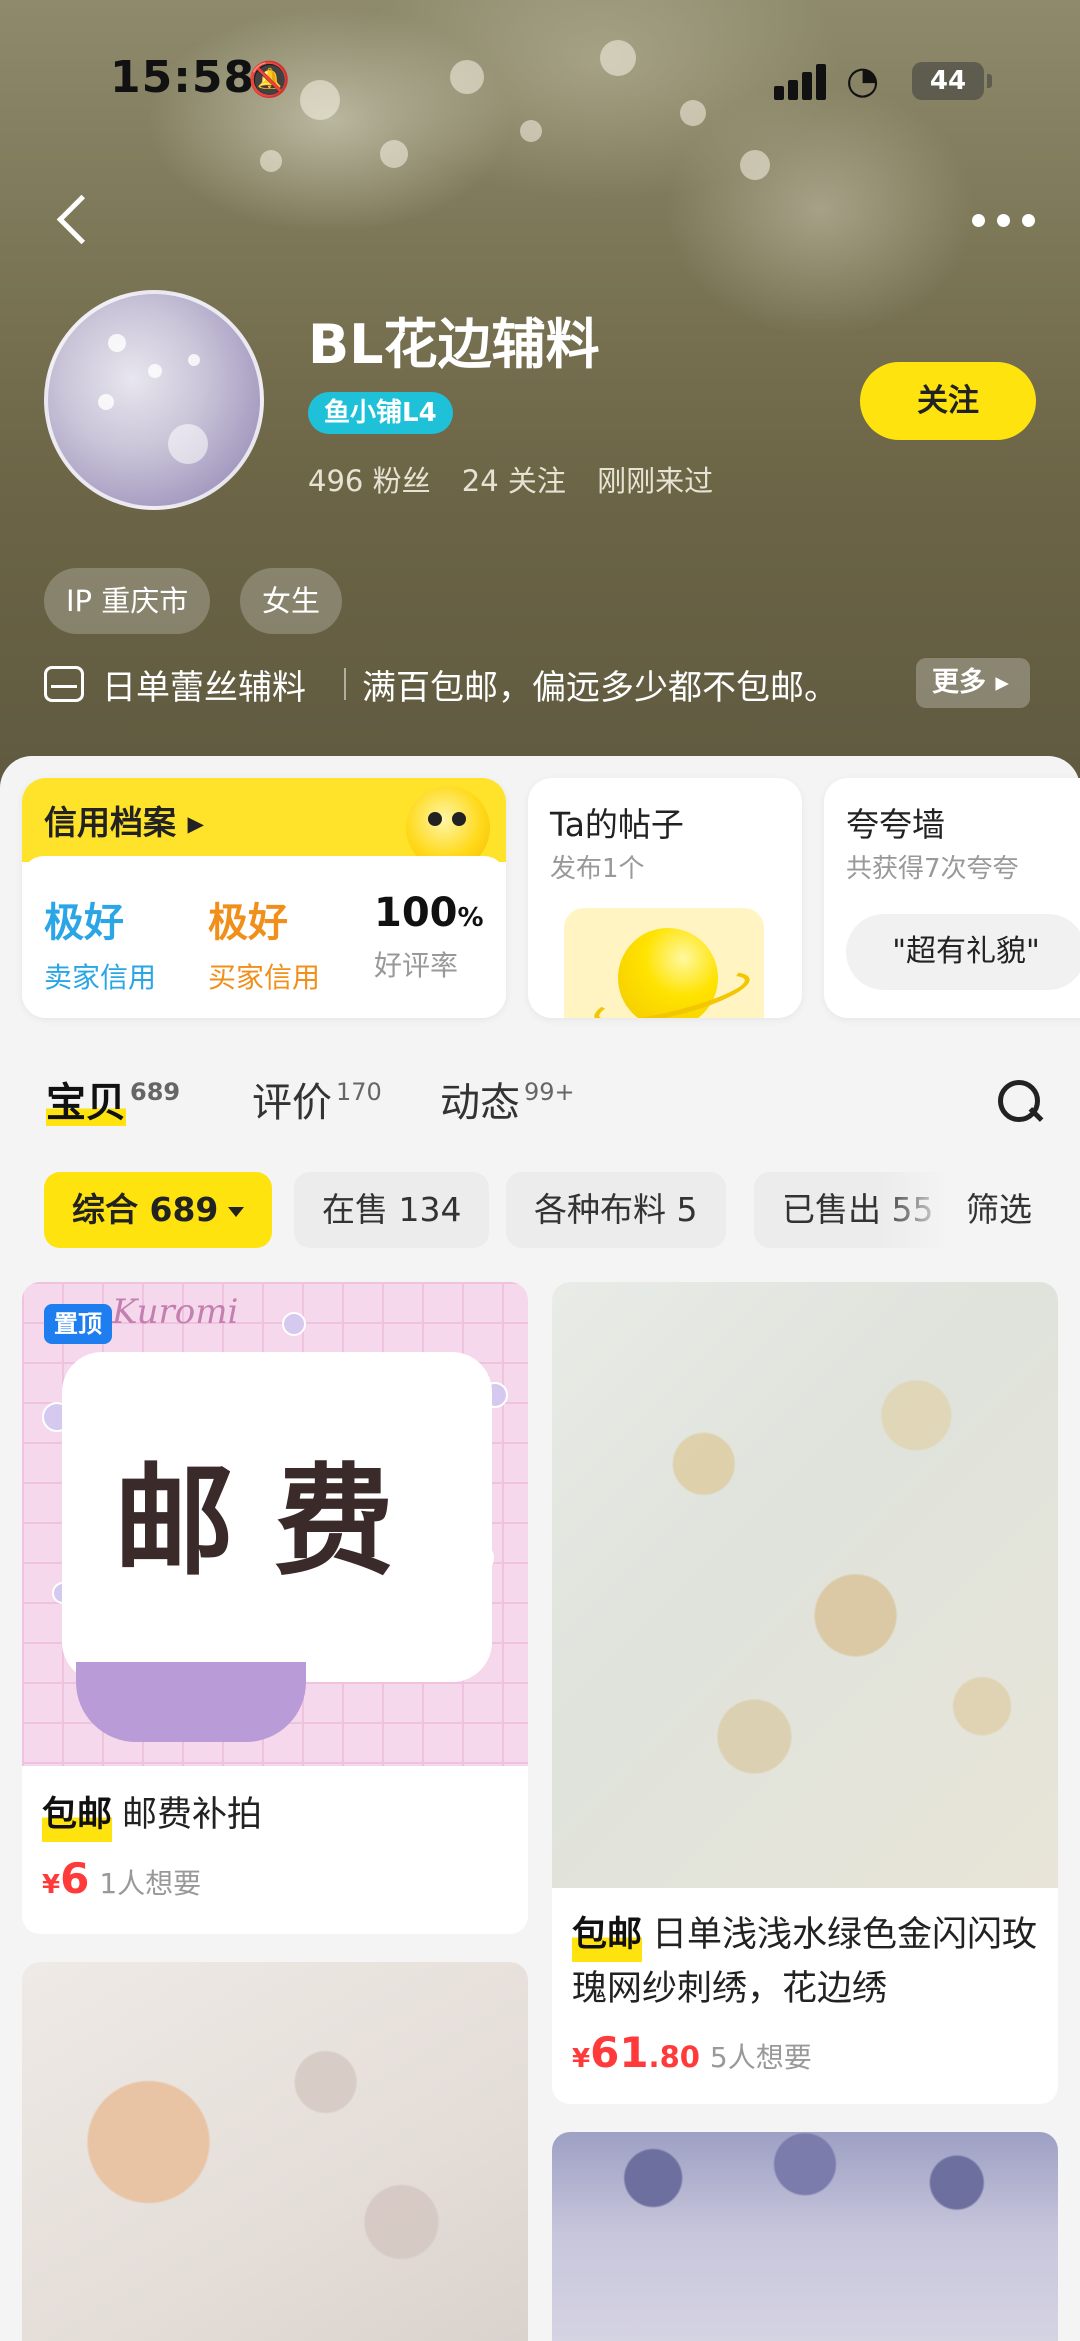 The height and width of the screenshot is (2341, 1080). What do you see at coordinates (204, 688) in the screenshot?
I see `intro-category: 日单蕾丝辅料` at bounding box center [204, 688].